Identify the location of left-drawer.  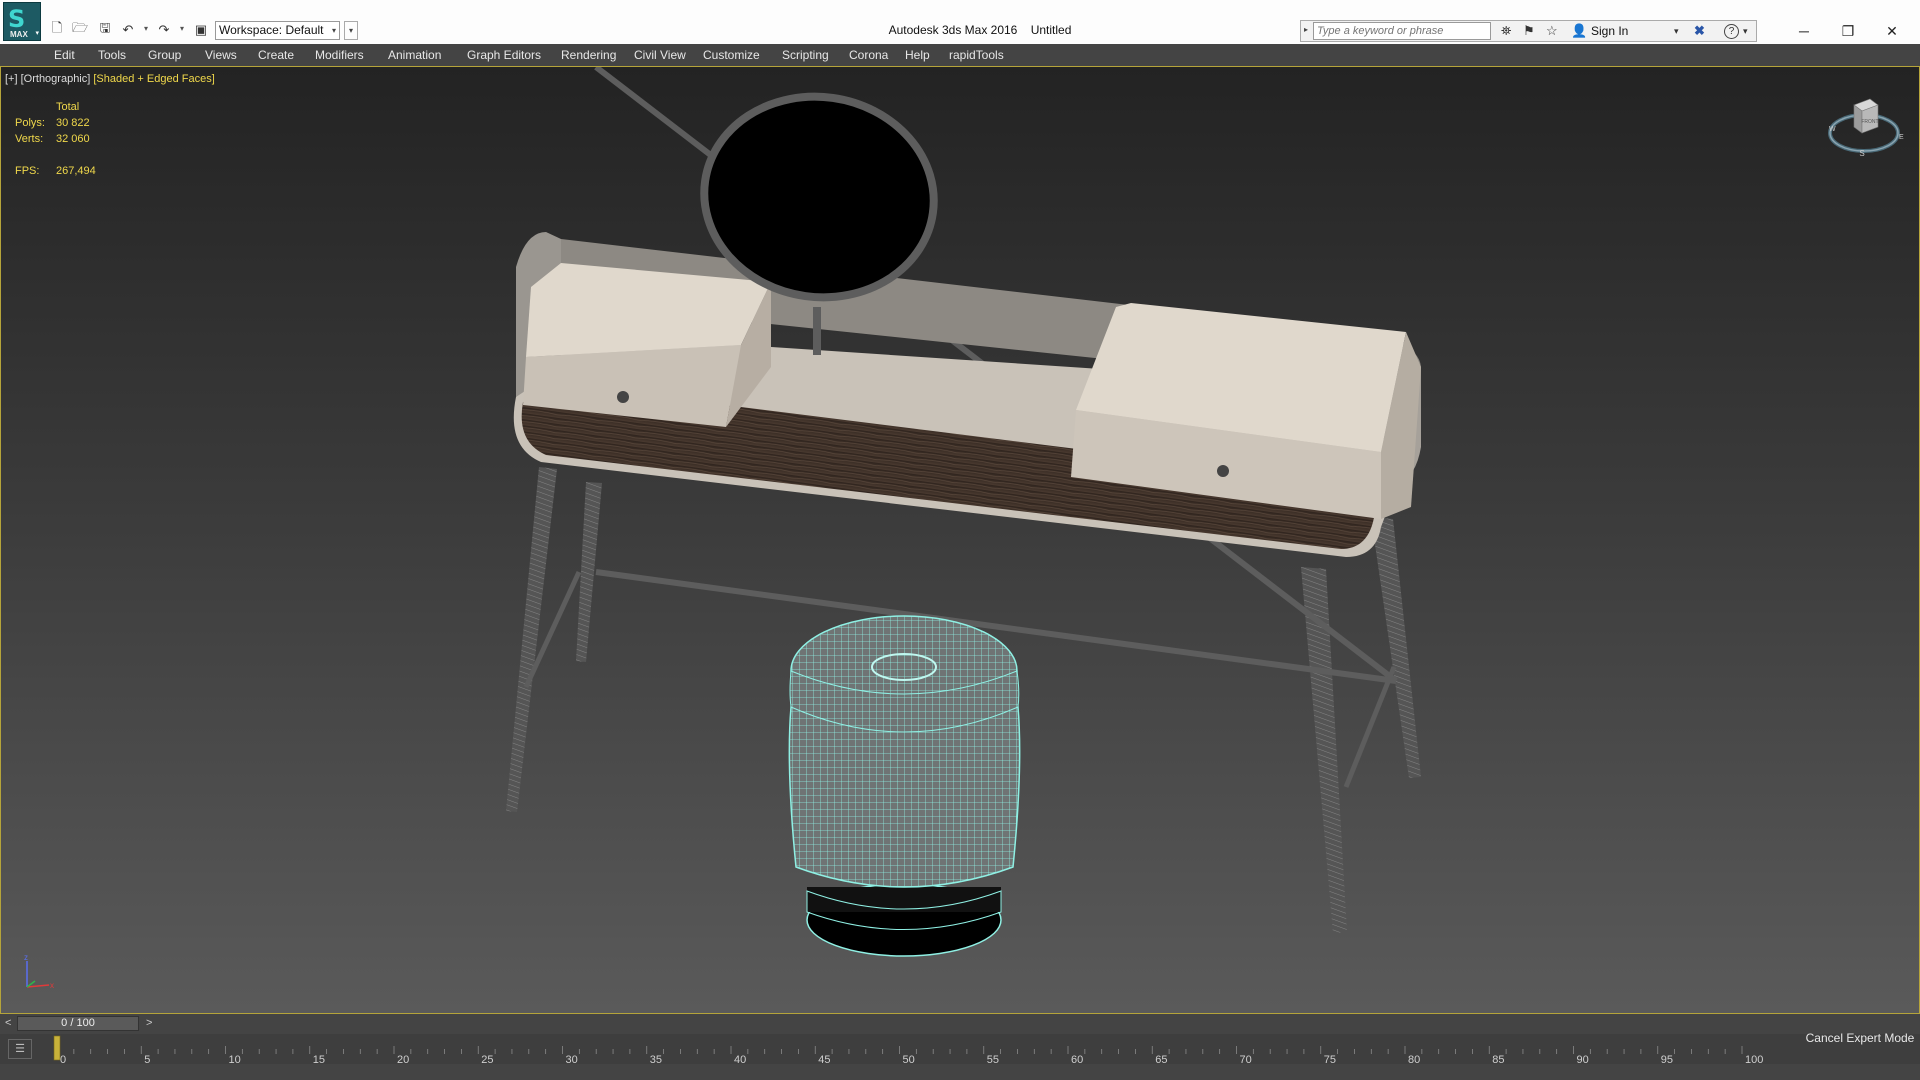
(647, 345).